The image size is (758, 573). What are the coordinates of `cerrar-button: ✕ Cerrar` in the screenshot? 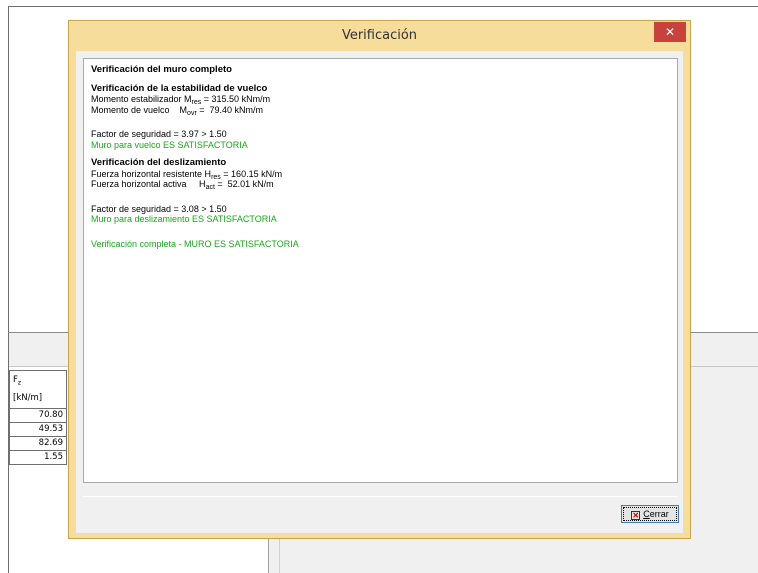 It's located at (650, 514).